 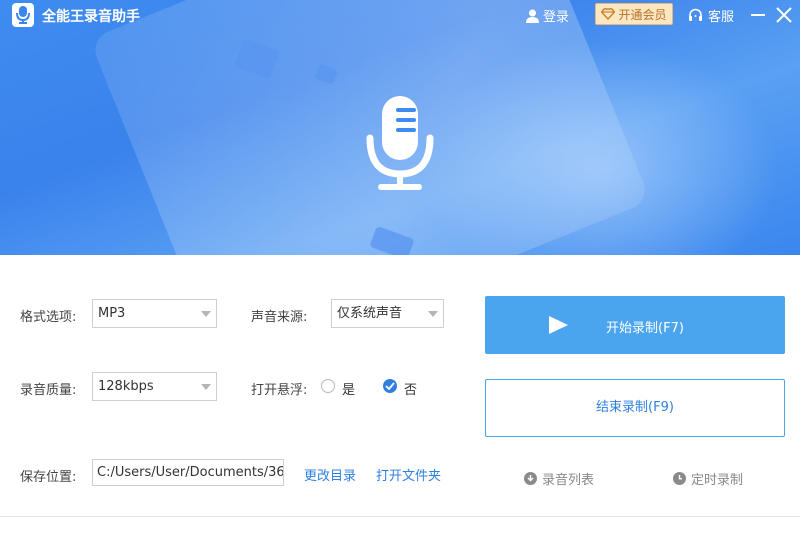 What do you see at coordinates (370, 313) in the screenshot?
I see `source-value: 仅系统声音` at bounding box center [370, 313].